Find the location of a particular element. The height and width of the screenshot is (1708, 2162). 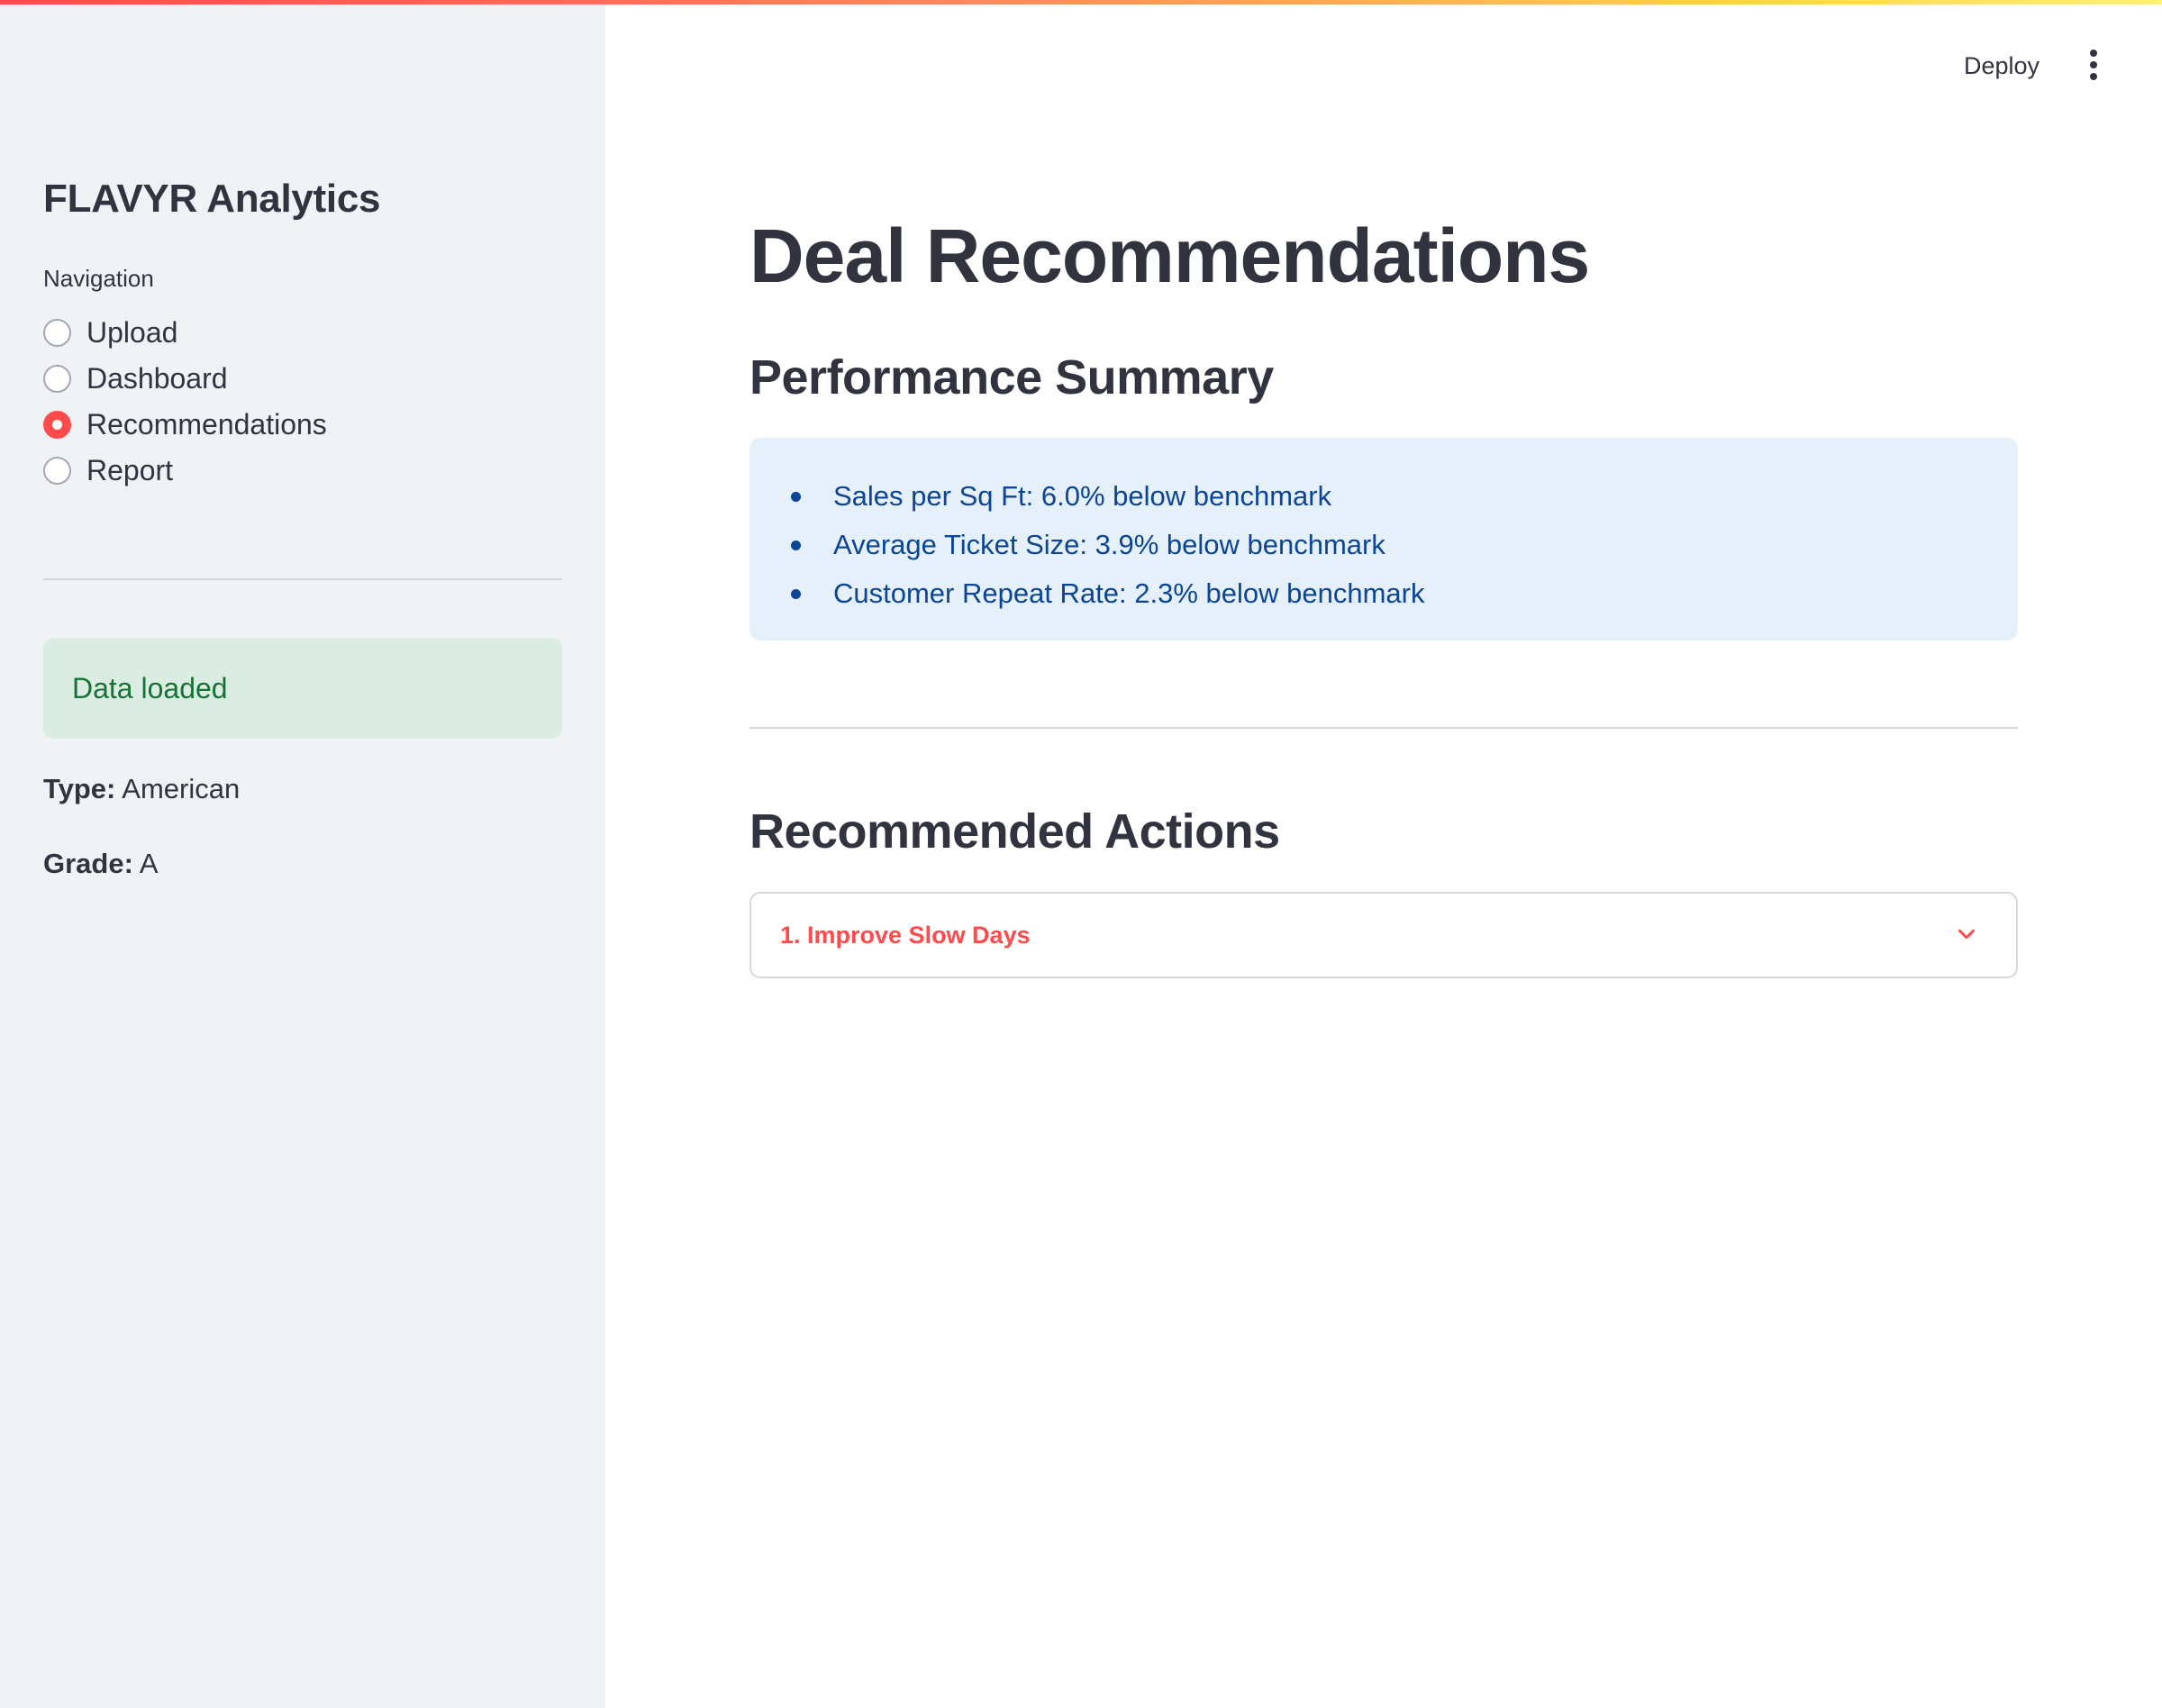

nav-item-upload: Upload is located at coordinates (185, 333).